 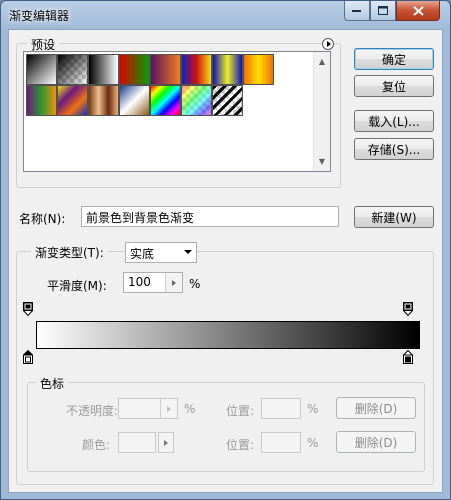 I want to click on reset-button: 复位, so click(x=394, y=86).